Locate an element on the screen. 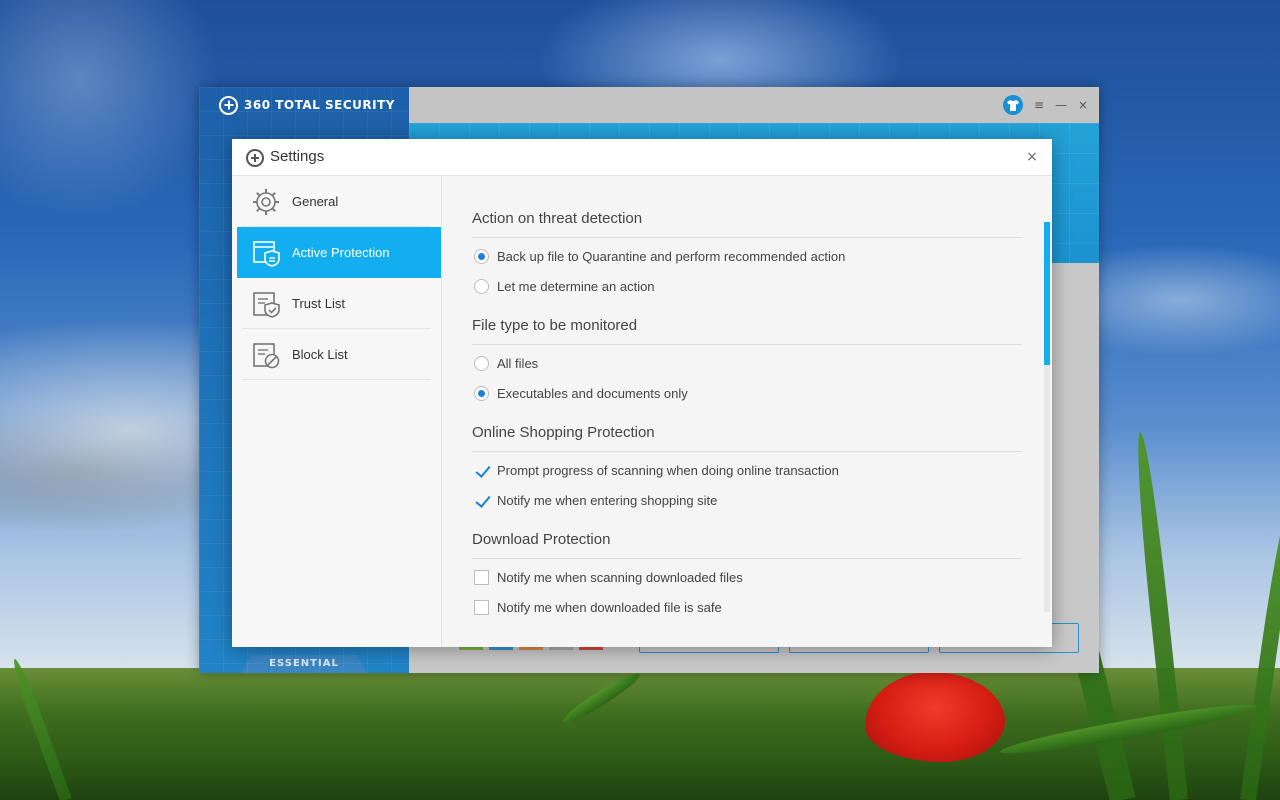 The height and width of the screenshot is (800, 1280). nav-item-general: General is located at coordinates (336, 201).